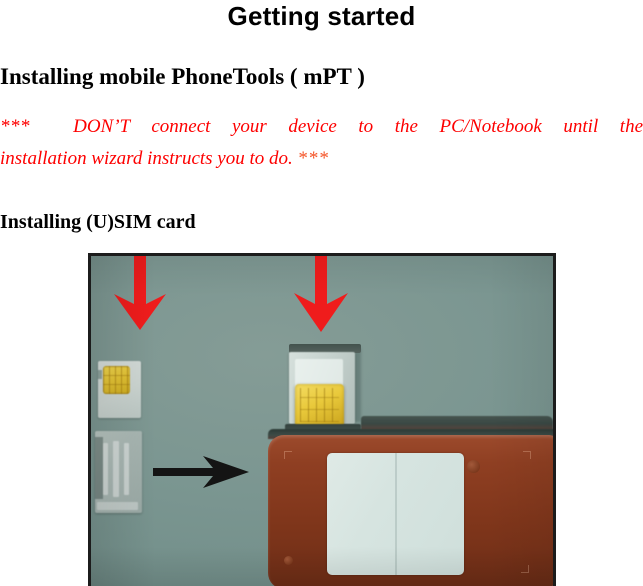 This screenshot has width=643, height=586. Describe the element at coordinates (116, 380) in the screenshot. I see `sim-chip-contacts` at that location.